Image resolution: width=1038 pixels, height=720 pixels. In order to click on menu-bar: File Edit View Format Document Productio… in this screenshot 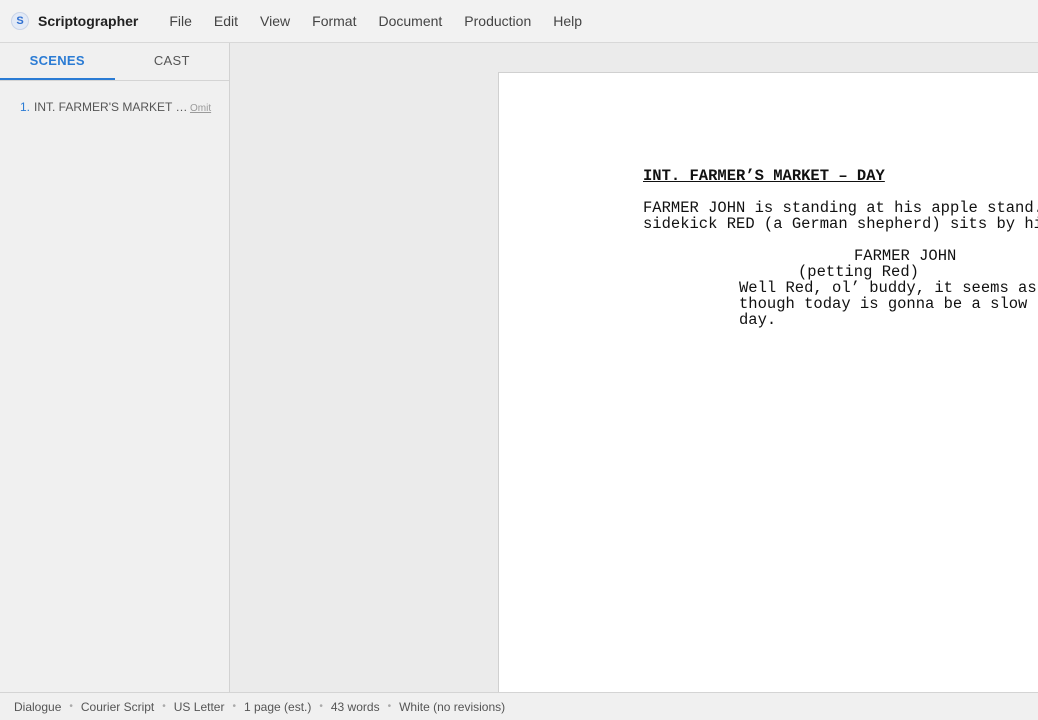, I will do `click(375, 21)`.